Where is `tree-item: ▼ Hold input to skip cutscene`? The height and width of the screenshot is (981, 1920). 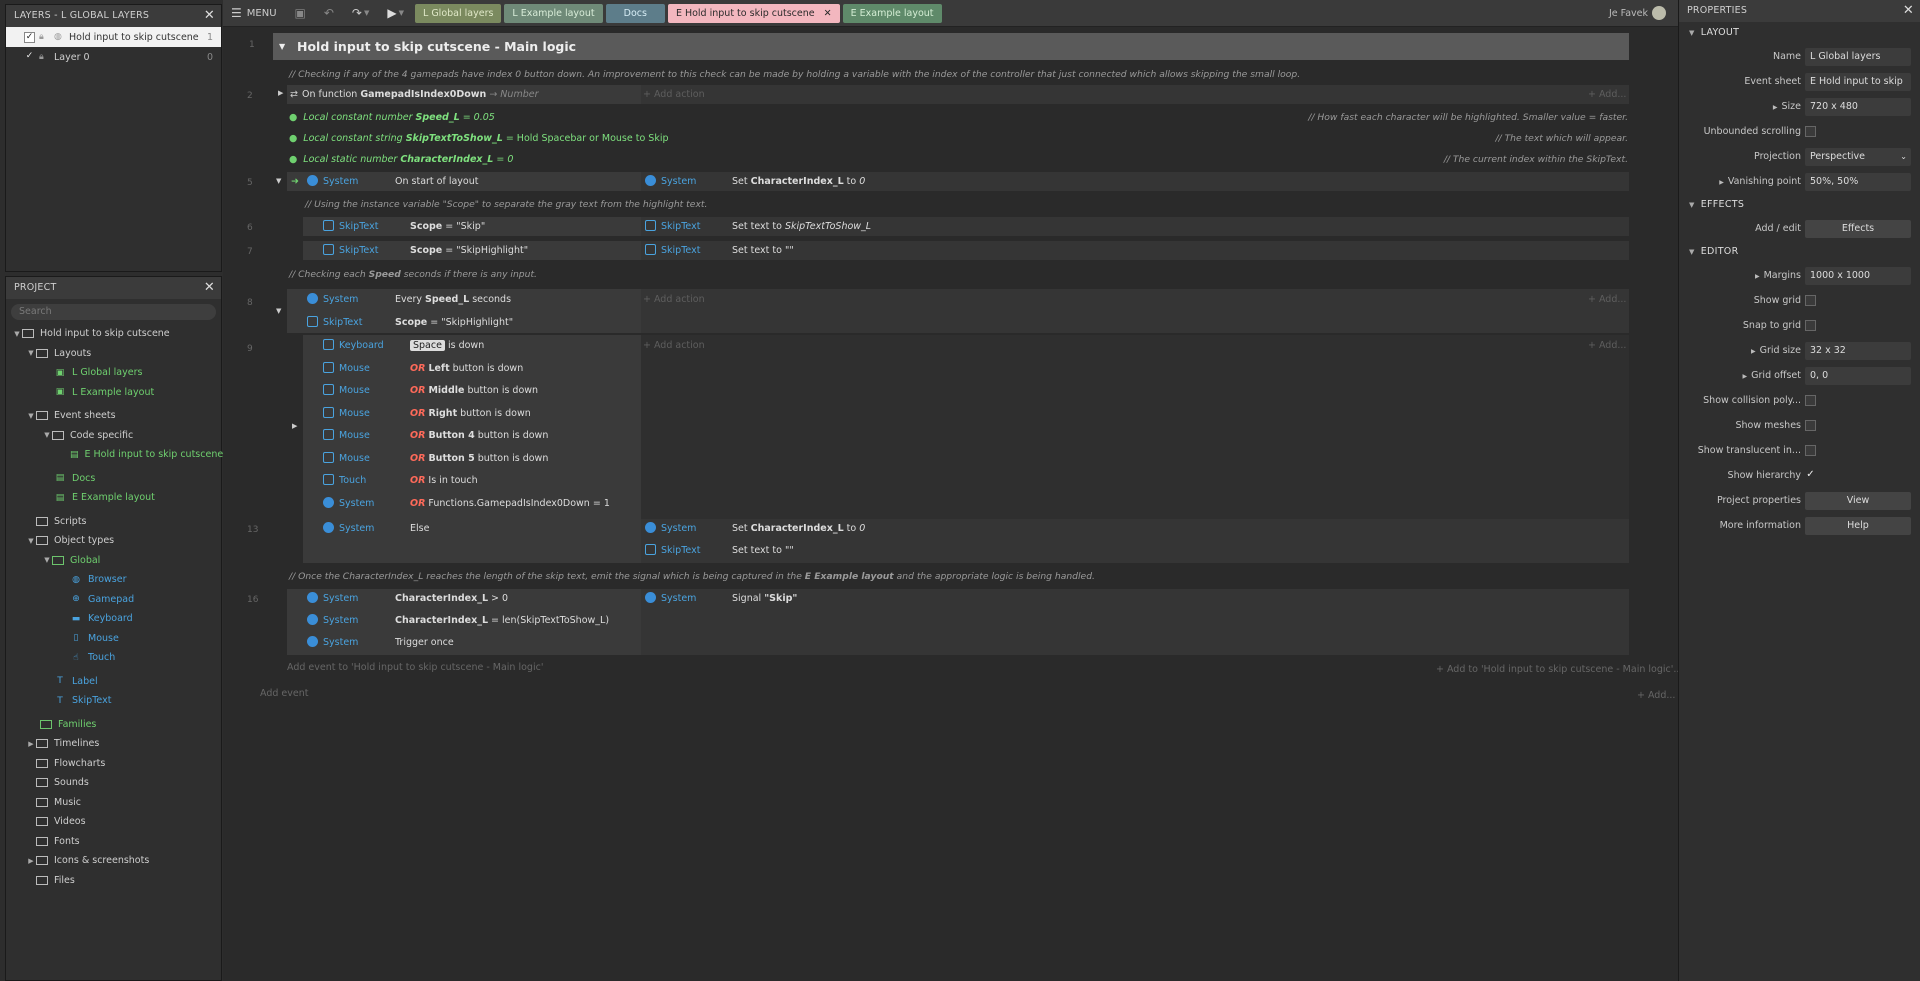
tree-item: ▼ Hold input to skip cutscene is located at coordinates (113, 334).